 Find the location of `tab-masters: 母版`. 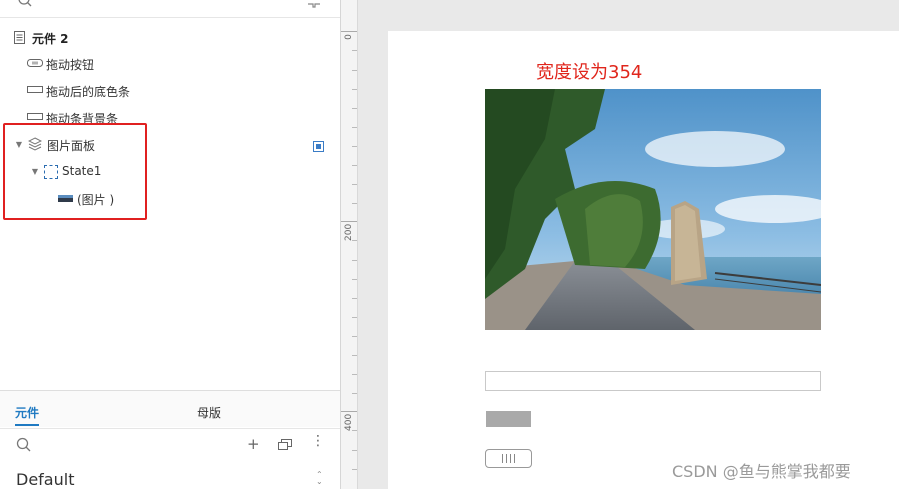

tab-masters: 母版 is located at coordinates (209, 412).